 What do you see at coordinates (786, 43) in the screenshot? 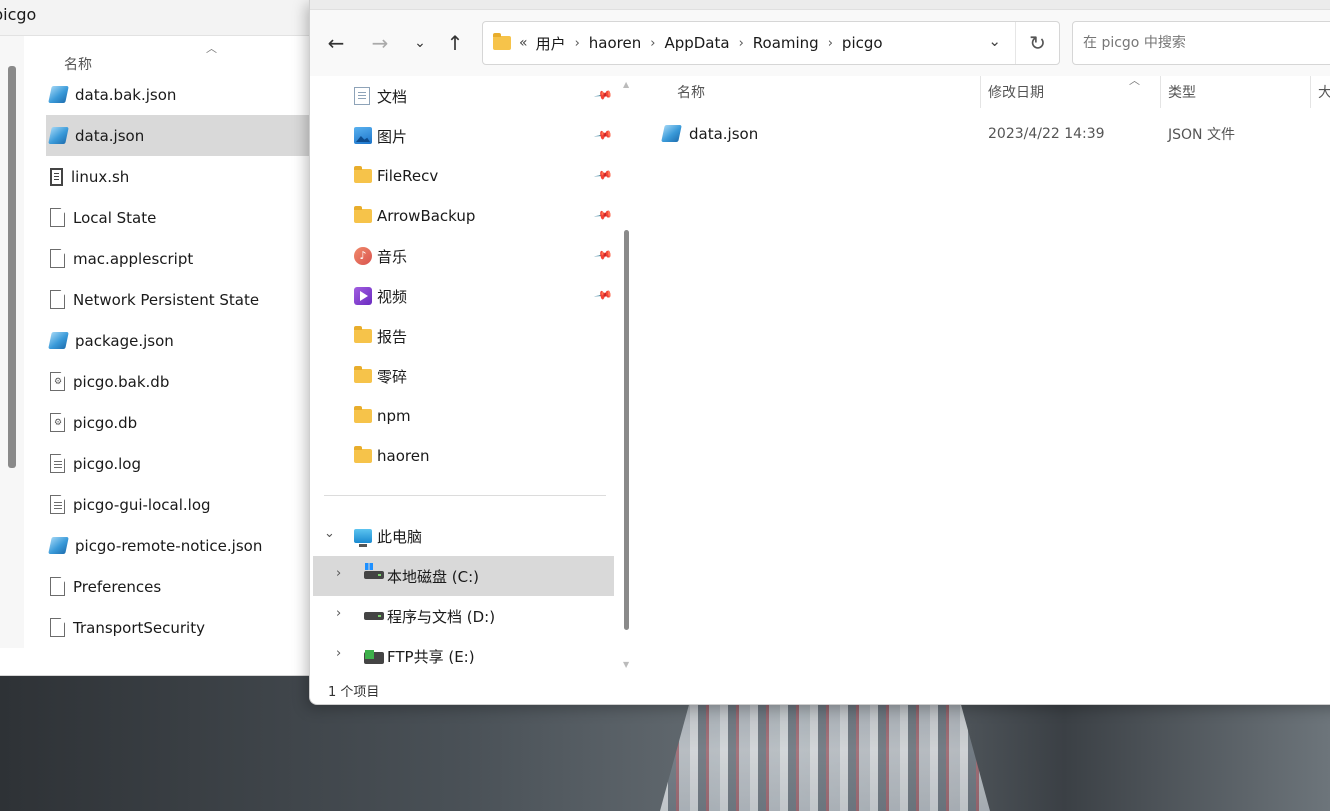
I see `breadcrumb-item: Roaming` at bounding box center [786, 43].